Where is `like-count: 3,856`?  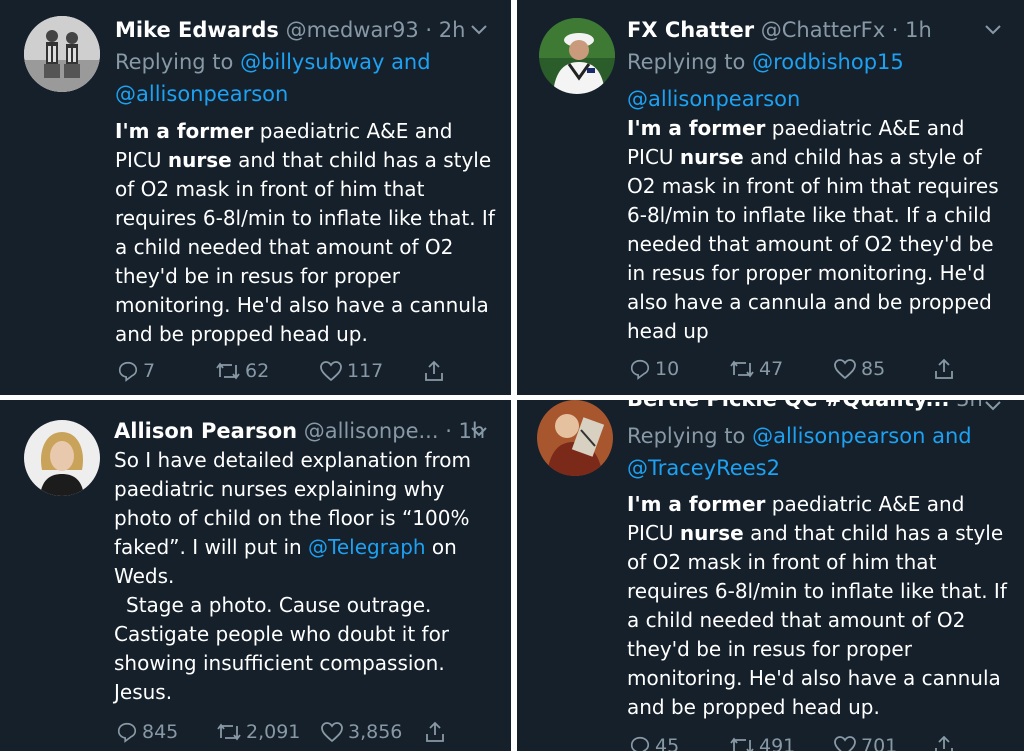 like-count: 3,856 is located at coordinates (375, 732).